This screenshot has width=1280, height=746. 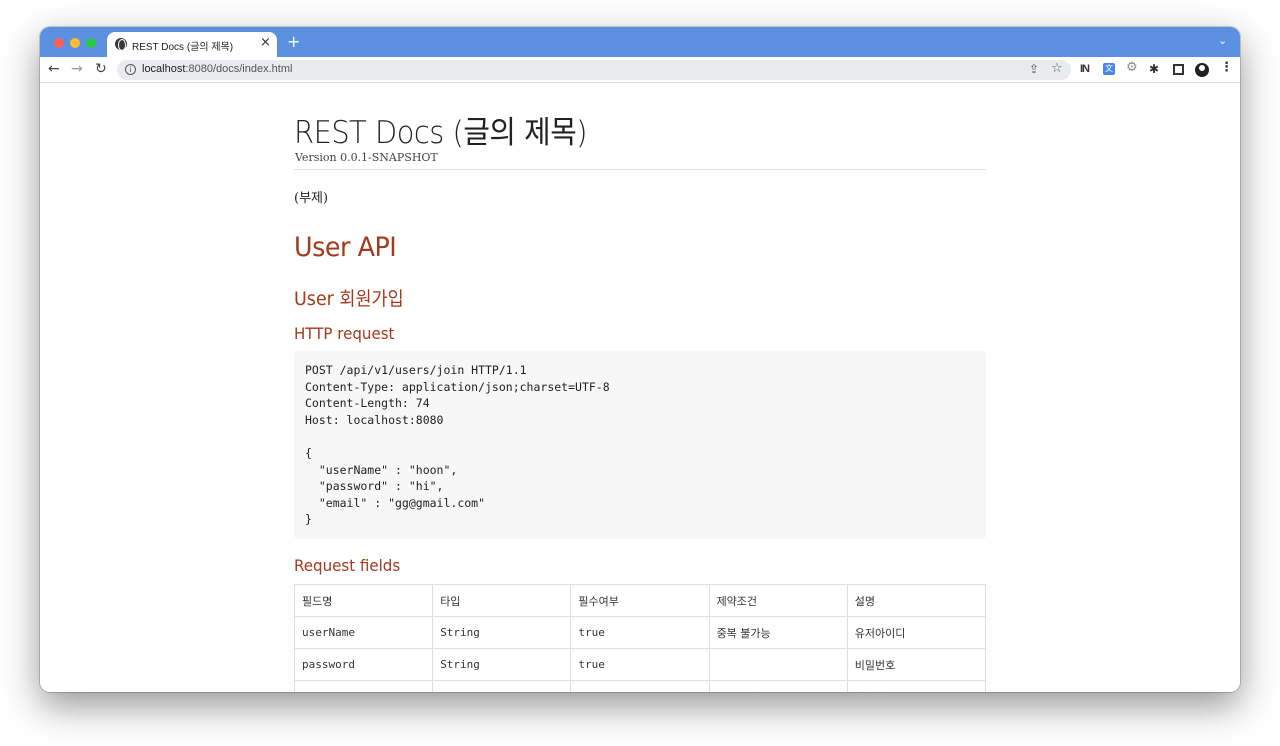 What do you see at coordinates (395, 502) in the screenshot?
I see `code-line: "email" : "gg@gmail.com"` at bounding box center [395, 502].